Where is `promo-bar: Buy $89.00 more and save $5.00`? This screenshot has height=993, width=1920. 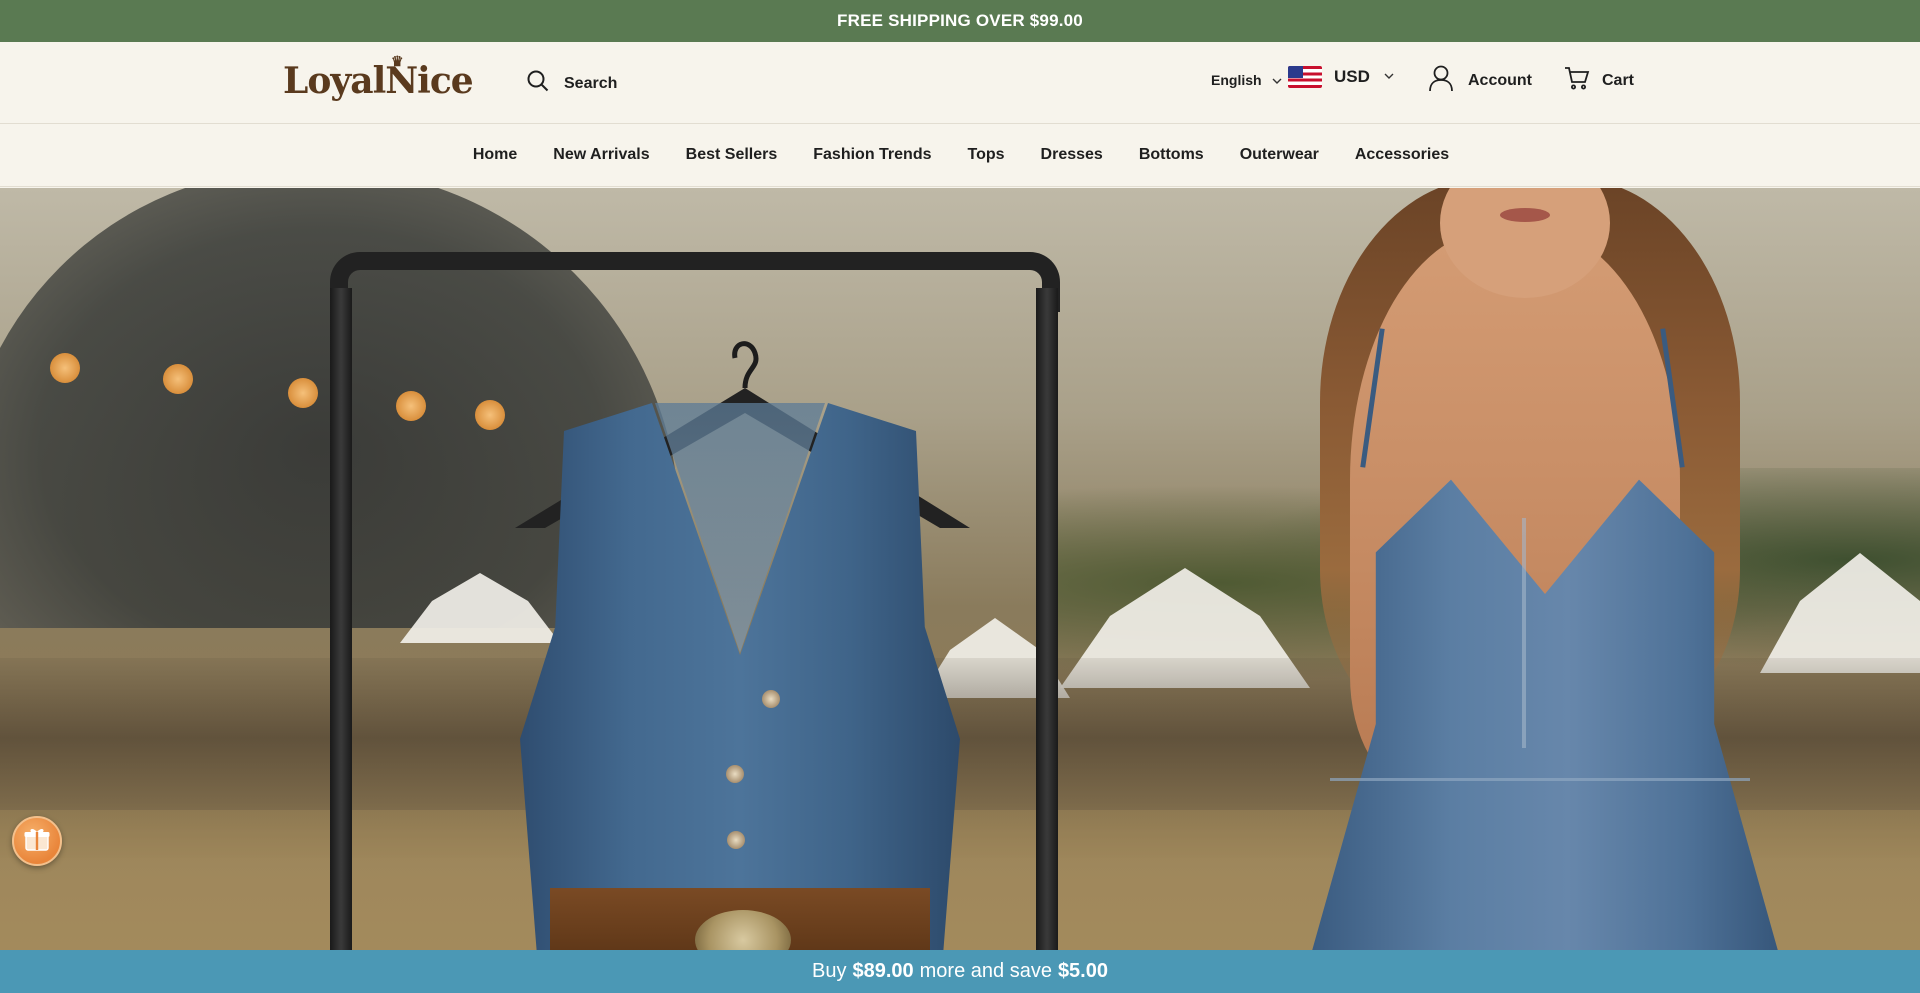 promo-bar: Buy $89.00 more and save $5.00 is located at coordinates (960, 971).